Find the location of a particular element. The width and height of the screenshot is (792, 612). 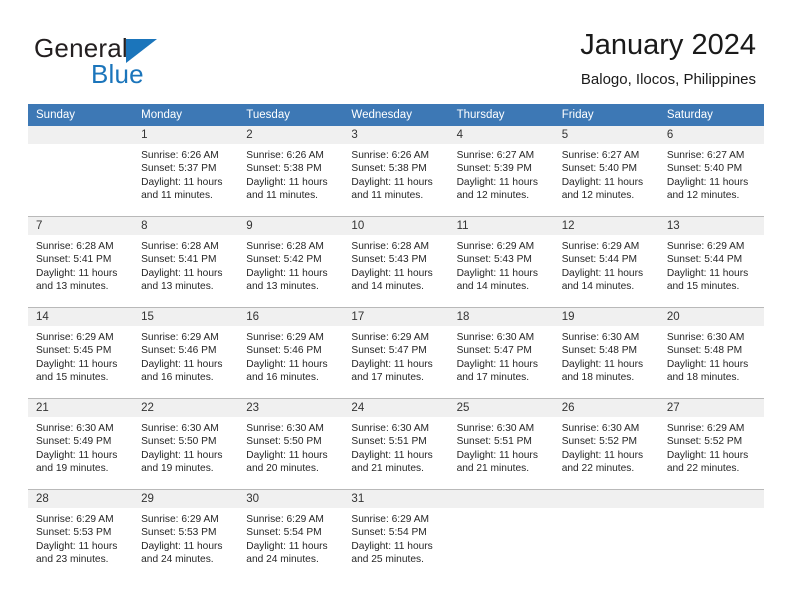

day-number: 3 is located at coordinates (396, 135).